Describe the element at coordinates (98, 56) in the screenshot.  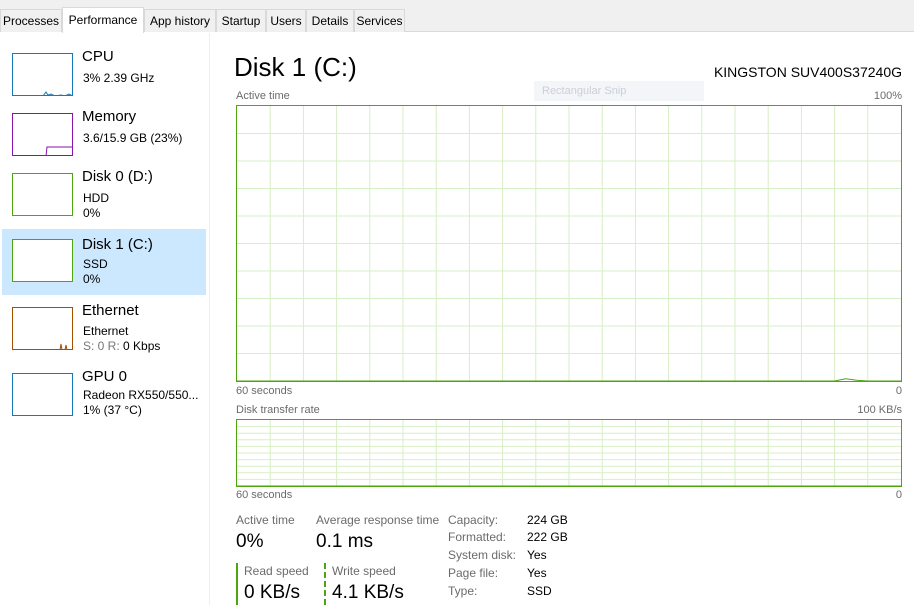
I see `sidebar-item-title: CPU` at that location.